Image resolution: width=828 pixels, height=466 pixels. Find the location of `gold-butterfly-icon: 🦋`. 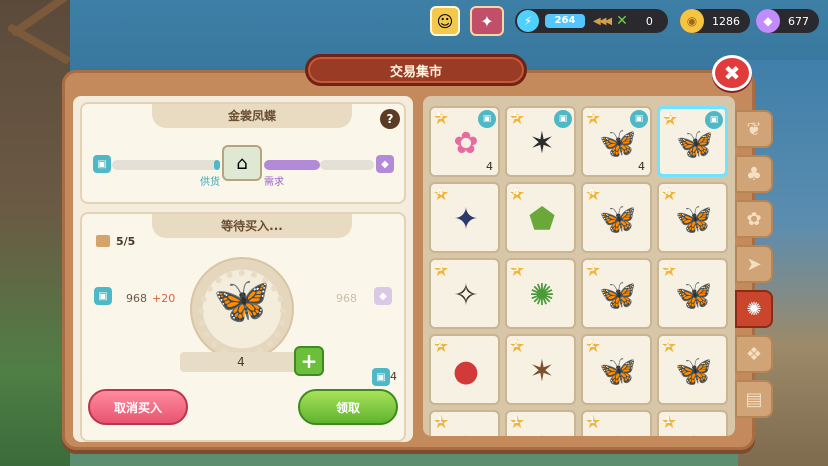

gold-butterfly-icon: 🦋 is located at coordinates (242, 300).